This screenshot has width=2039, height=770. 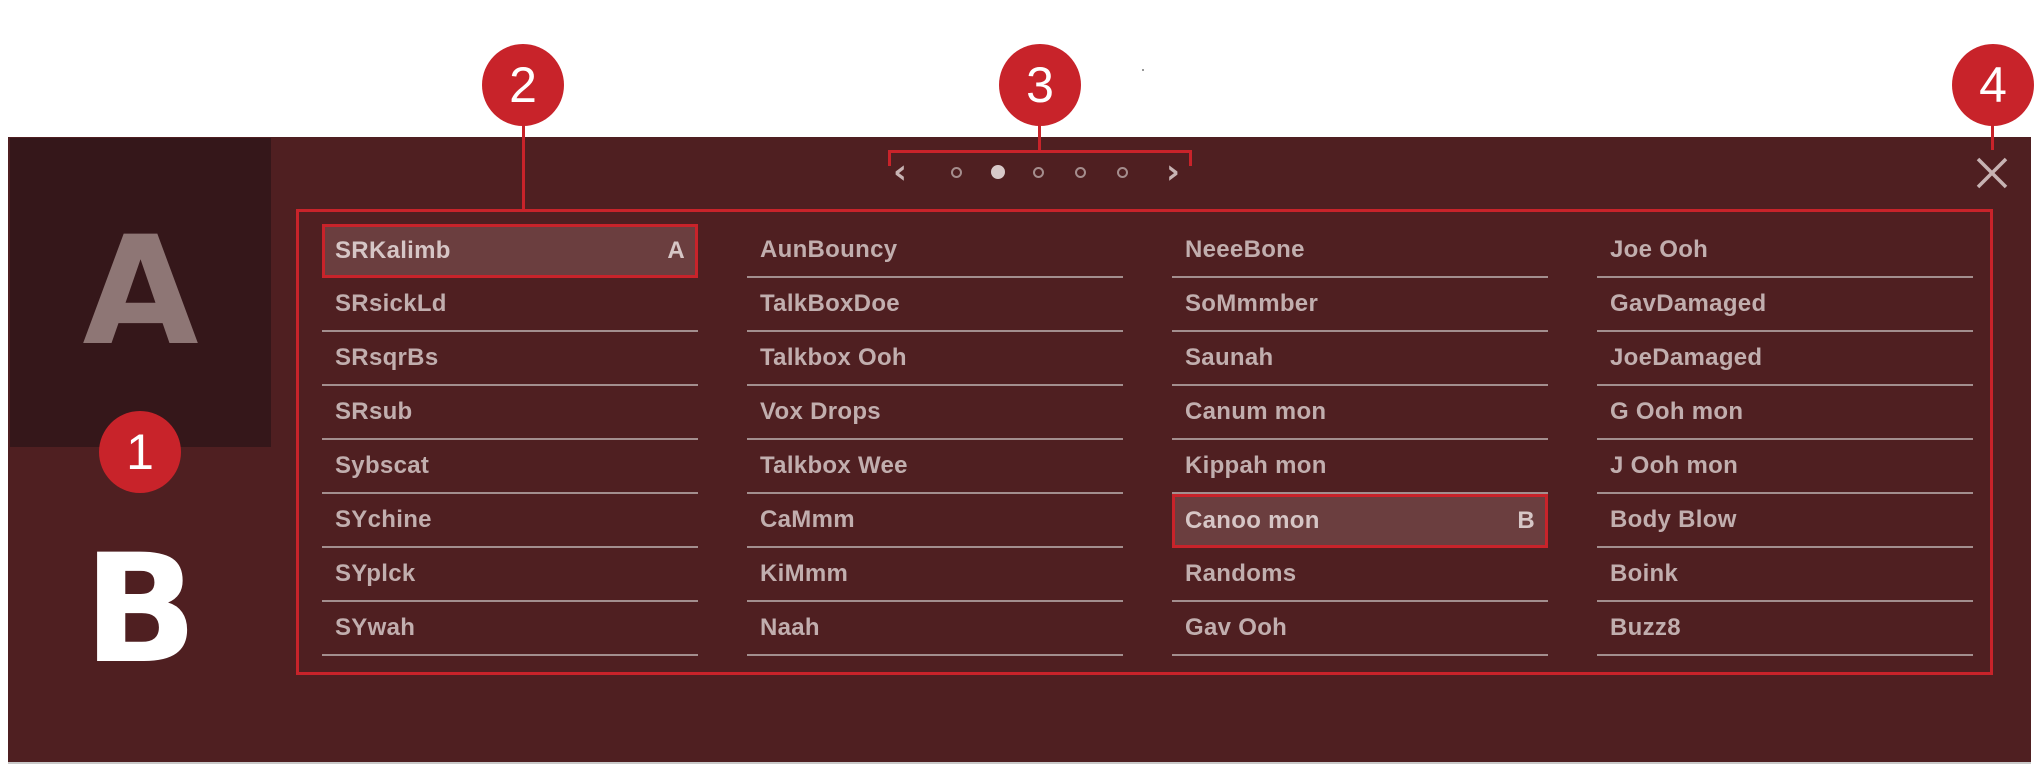 What do you see at coordinates (1241, 573) in the screenshot?
I see `sound-item-label: Randoms` at bounding box center [1241, 573].